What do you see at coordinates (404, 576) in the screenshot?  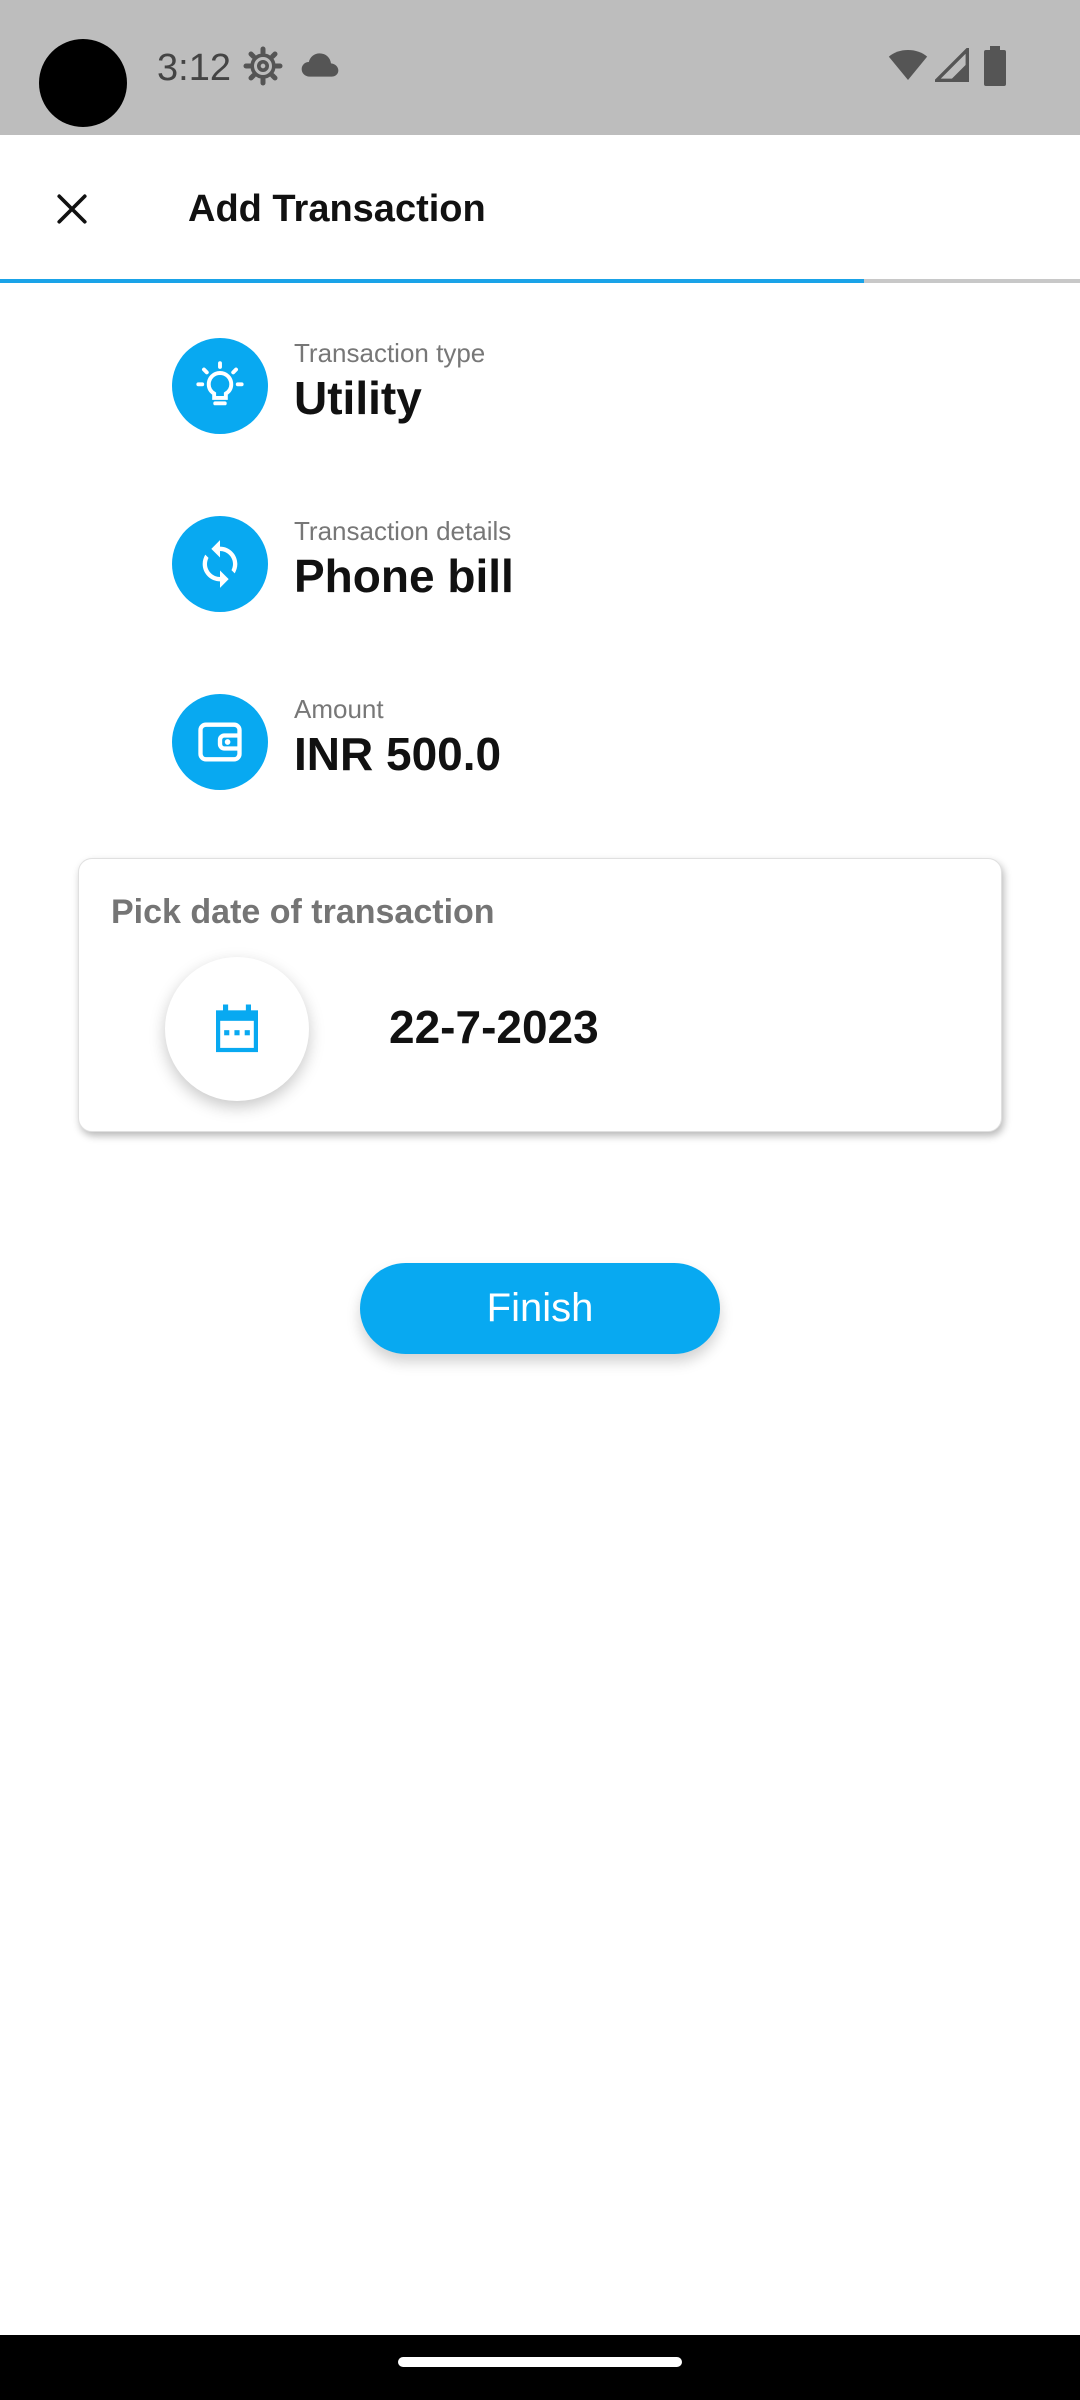 I see `transaction-details-value: Phone bill` at bounding box center [404, 576].